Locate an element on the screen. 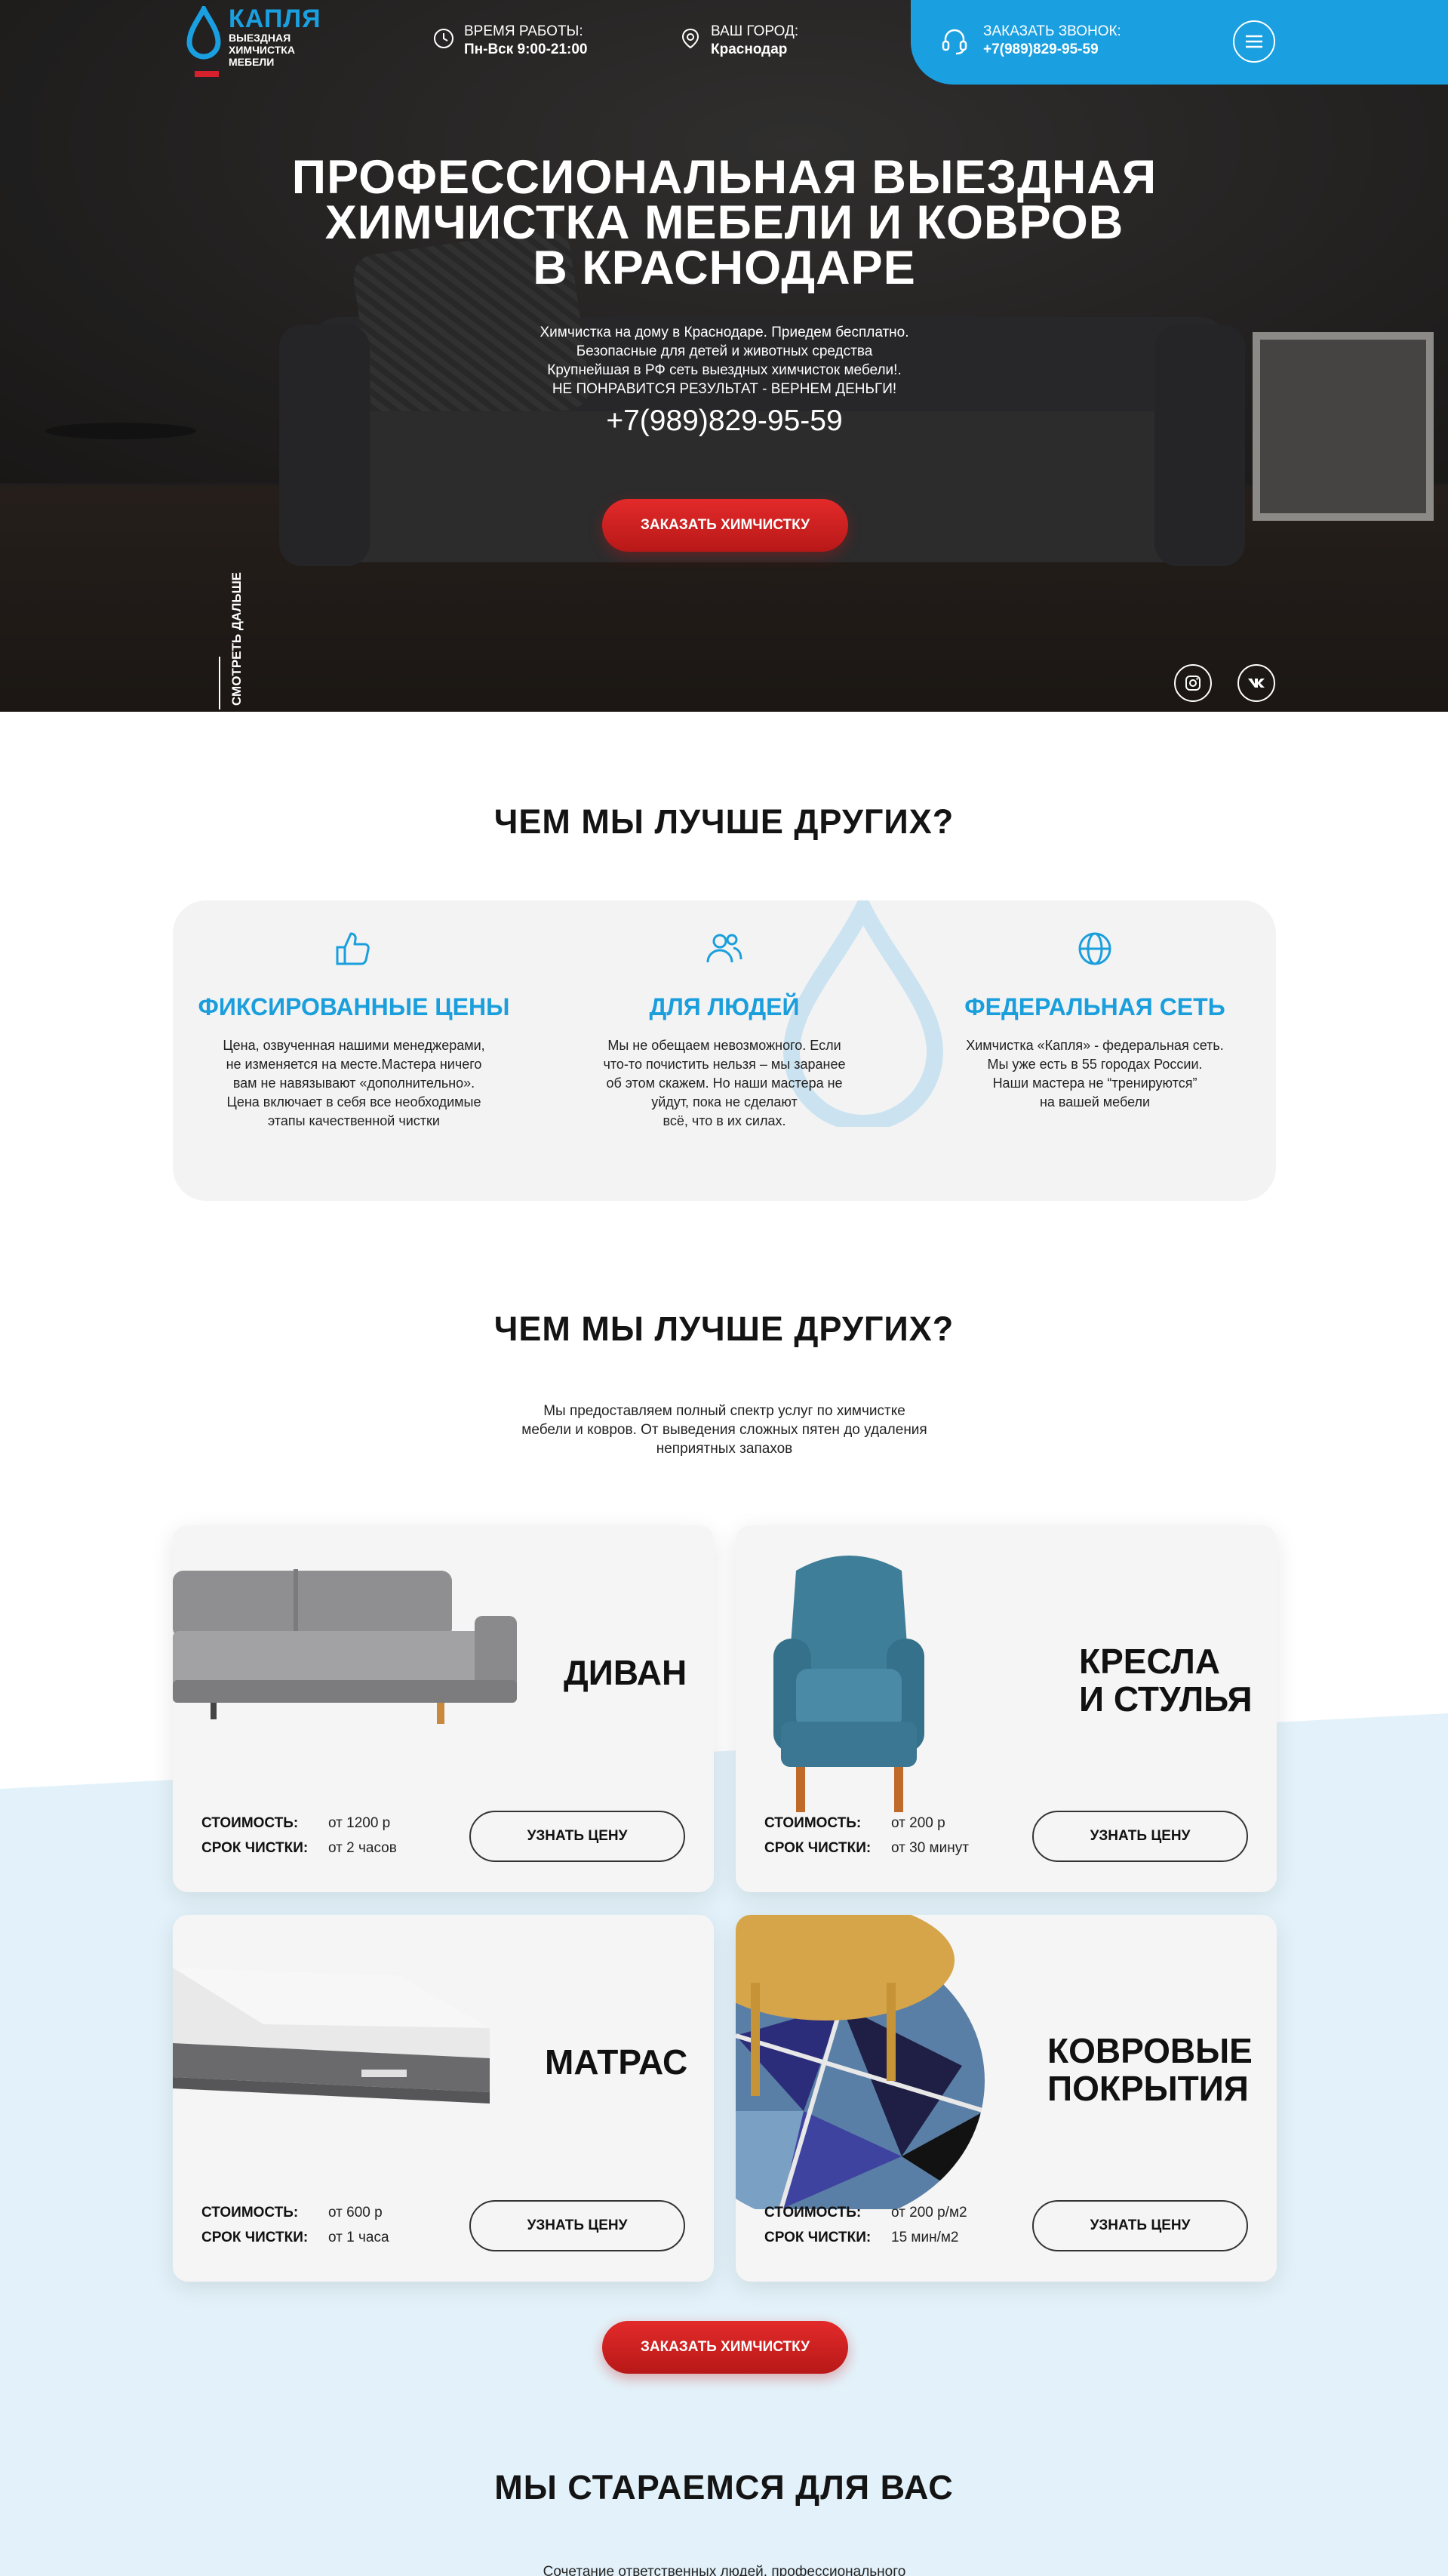 The height and width of the screenshot is (2576, 1448). advantage-title: ДЛЯ ЛЮДЕЙ is located at coordinates (724, 1006).